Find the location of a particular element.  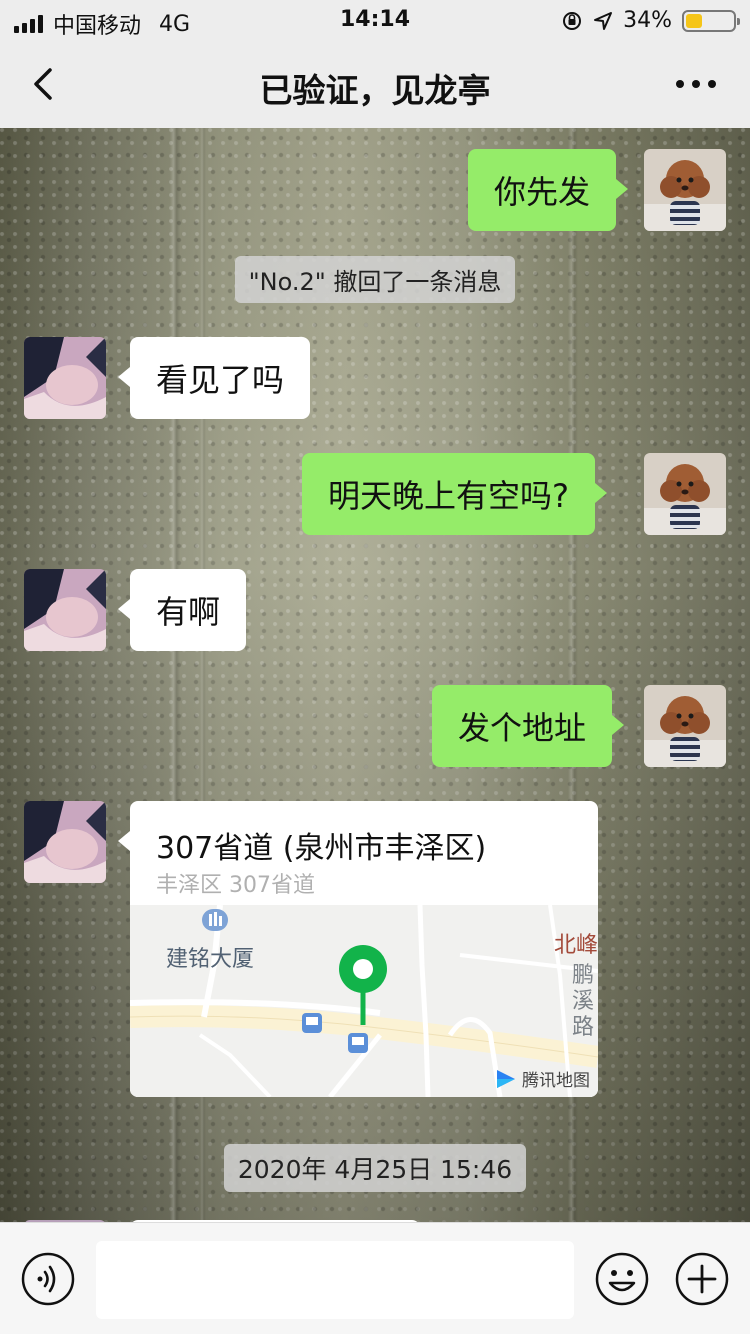

more-dots-icon is located at coordinates (696, 84).